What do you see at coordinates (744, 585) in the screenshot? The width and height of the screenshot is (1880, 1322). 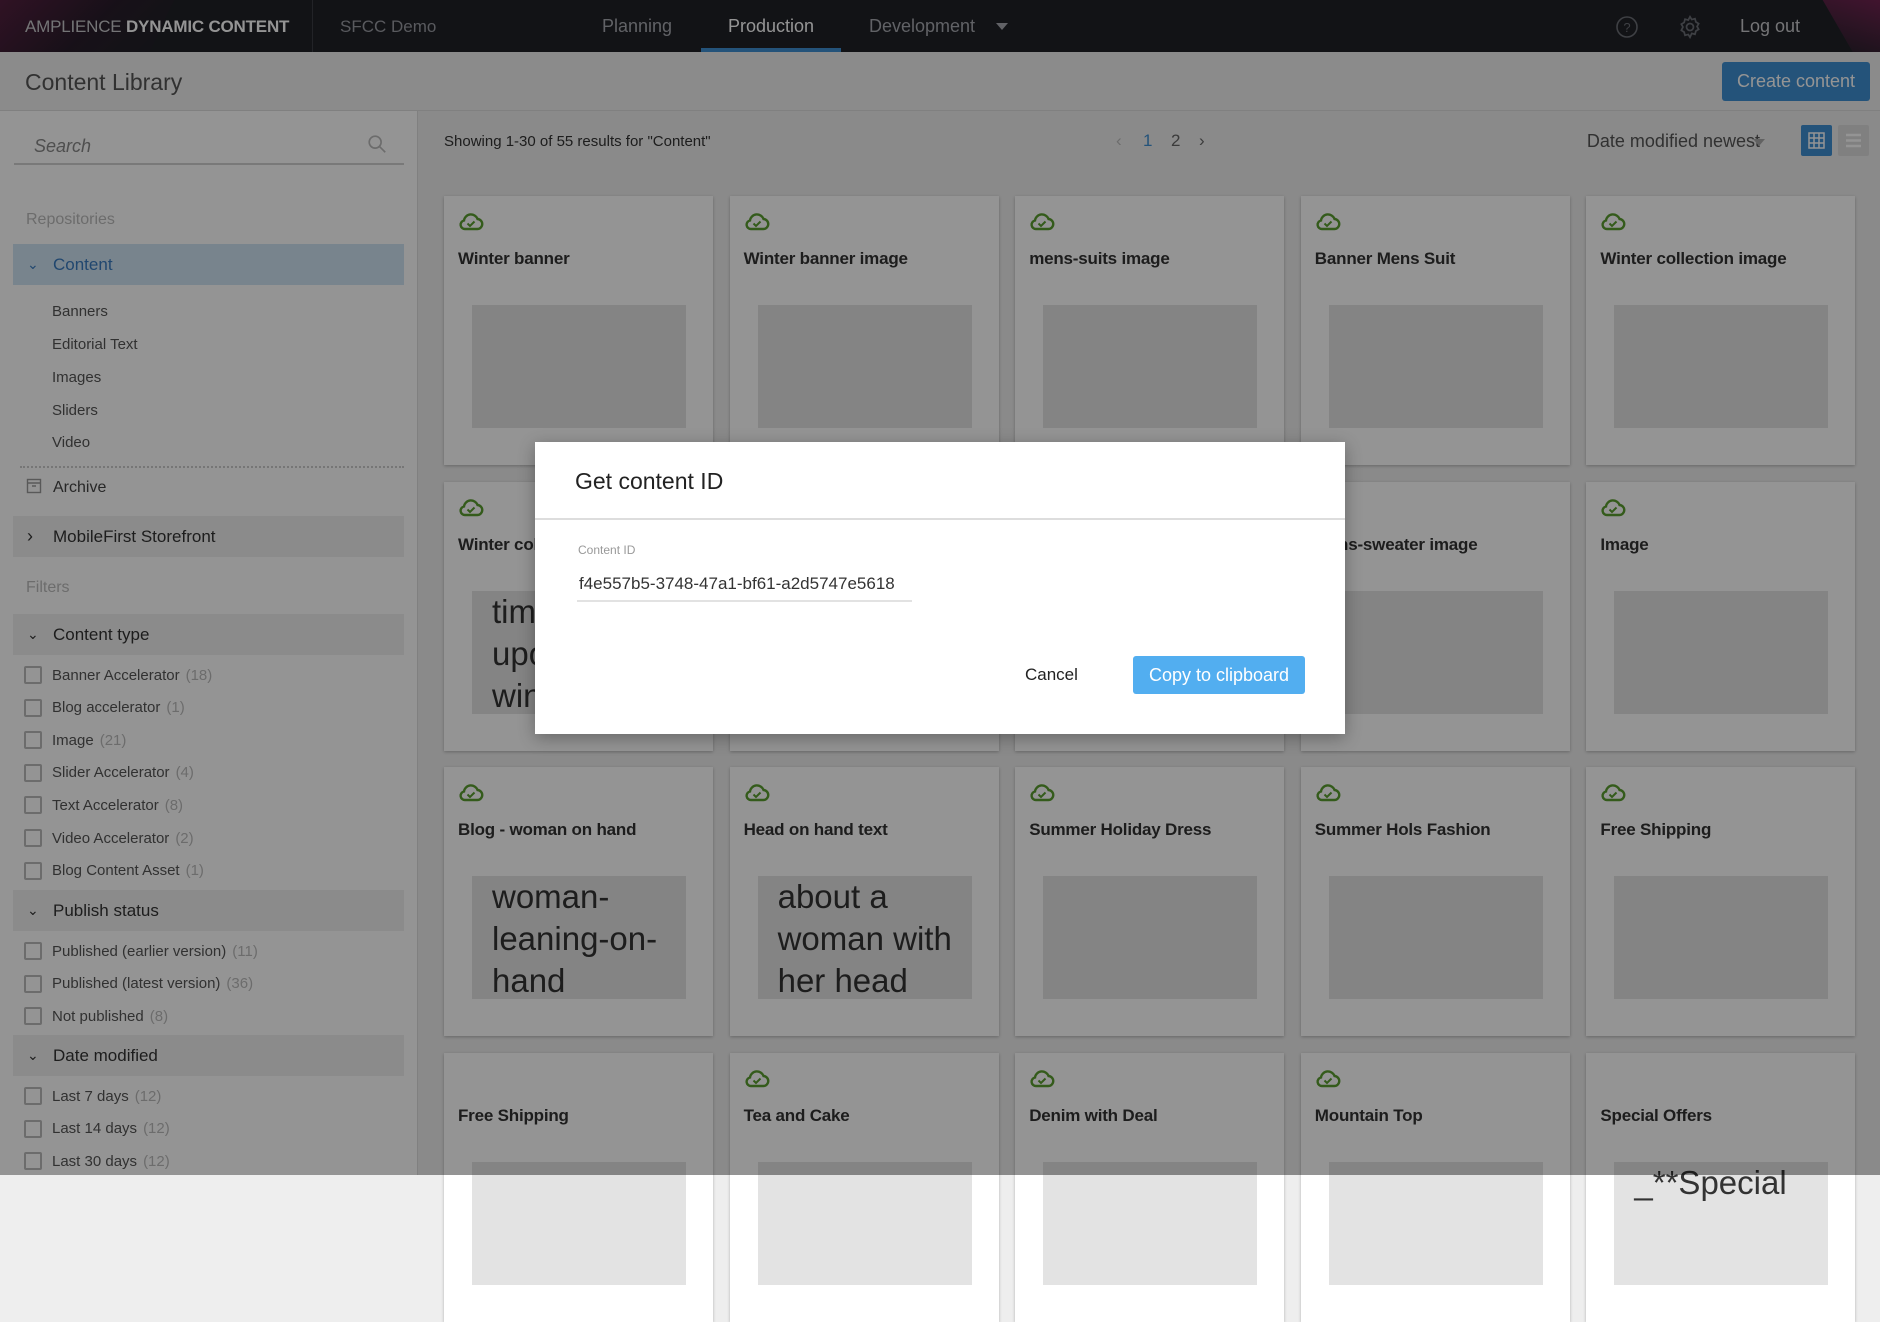 I see `content-id-field` at bounding box center [744, 585].